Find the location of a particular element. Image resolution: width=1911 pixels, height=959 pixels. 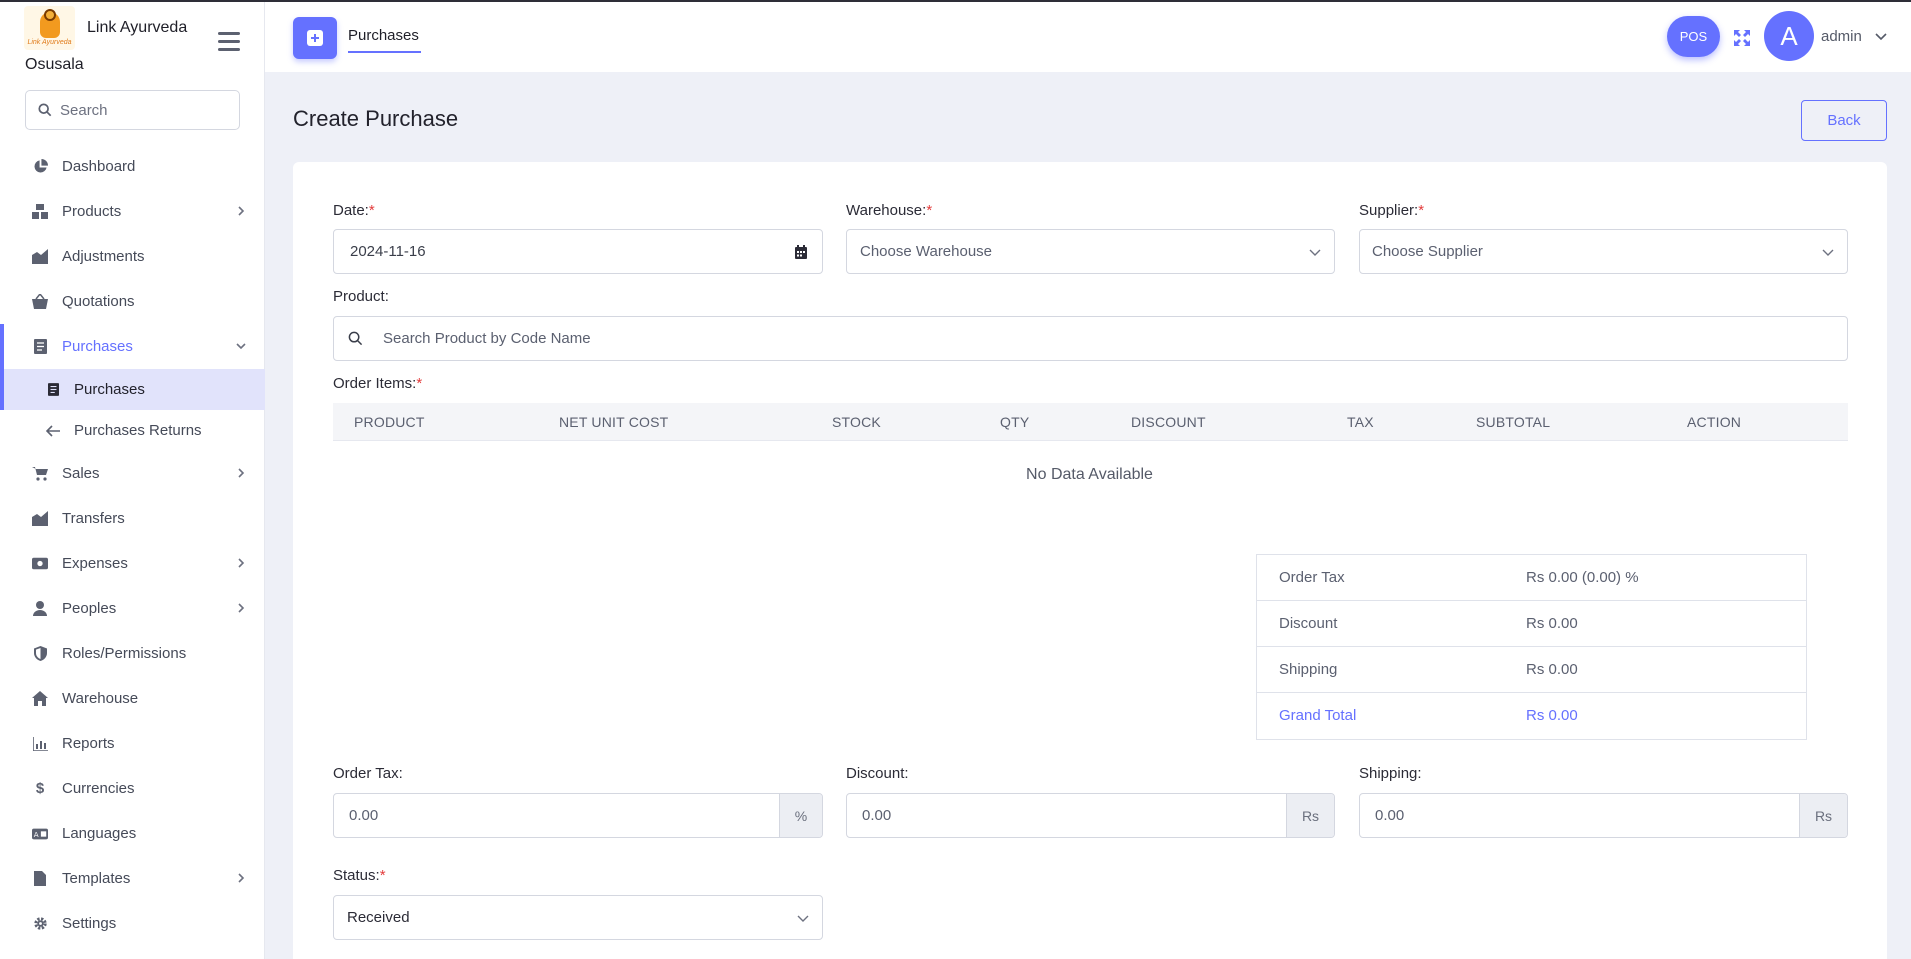

sidebar-subitem-purchases-returns: Purchases Returns is located at coordinates (132, 430).